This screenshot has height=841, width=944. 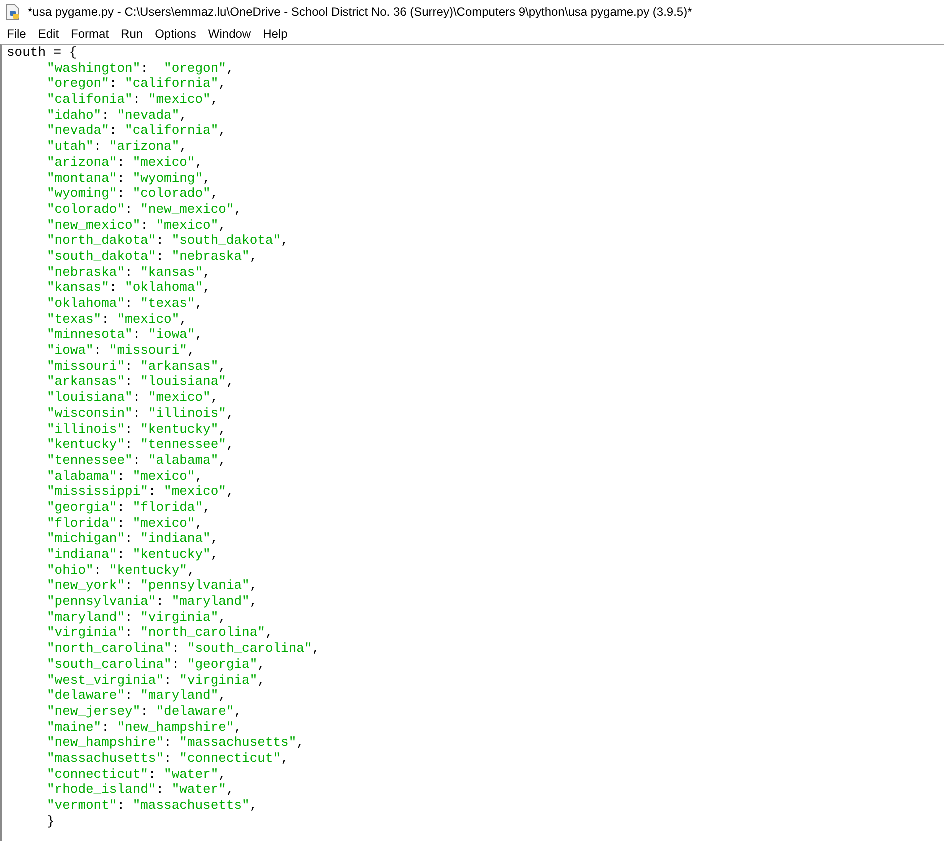 What do you see at coordinates (140, 68) in the screenshot?
I see `code-line: "washington": "oregon",` at bounding box center [140, 68].